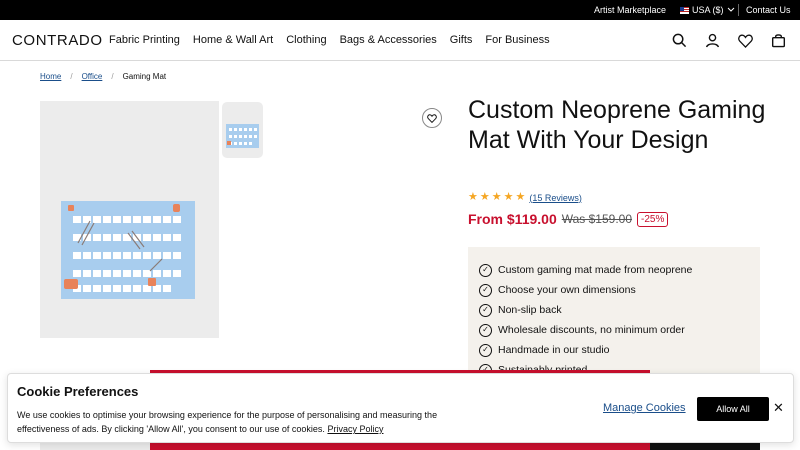 The width and height of the screenshot is (800, 450). What do you see at coordinates (144, 40) in the screenshot?
I see `nav-fabric-printing: Fabric Printing` at bounding box center [144, 40].